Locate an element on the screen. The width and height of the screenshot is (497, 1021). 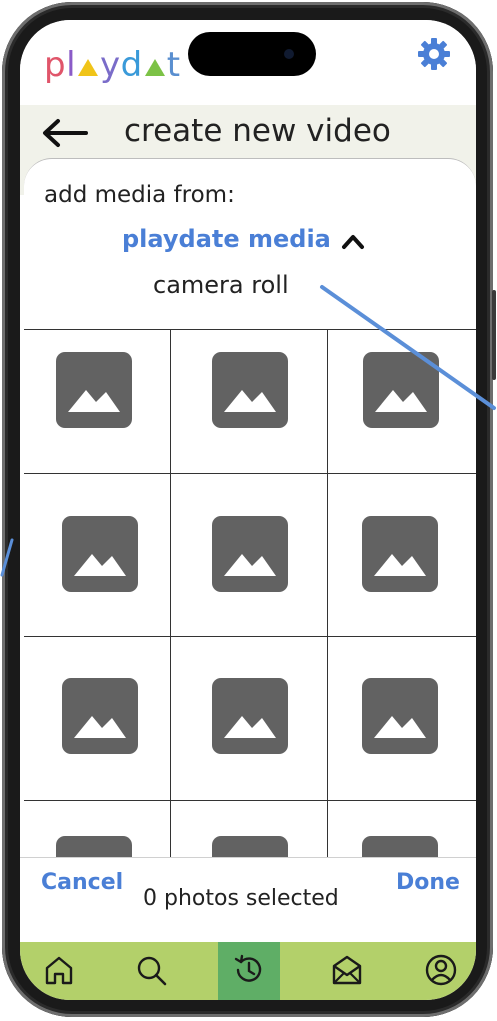
done-button: Done is located at coordinates (428, 882).